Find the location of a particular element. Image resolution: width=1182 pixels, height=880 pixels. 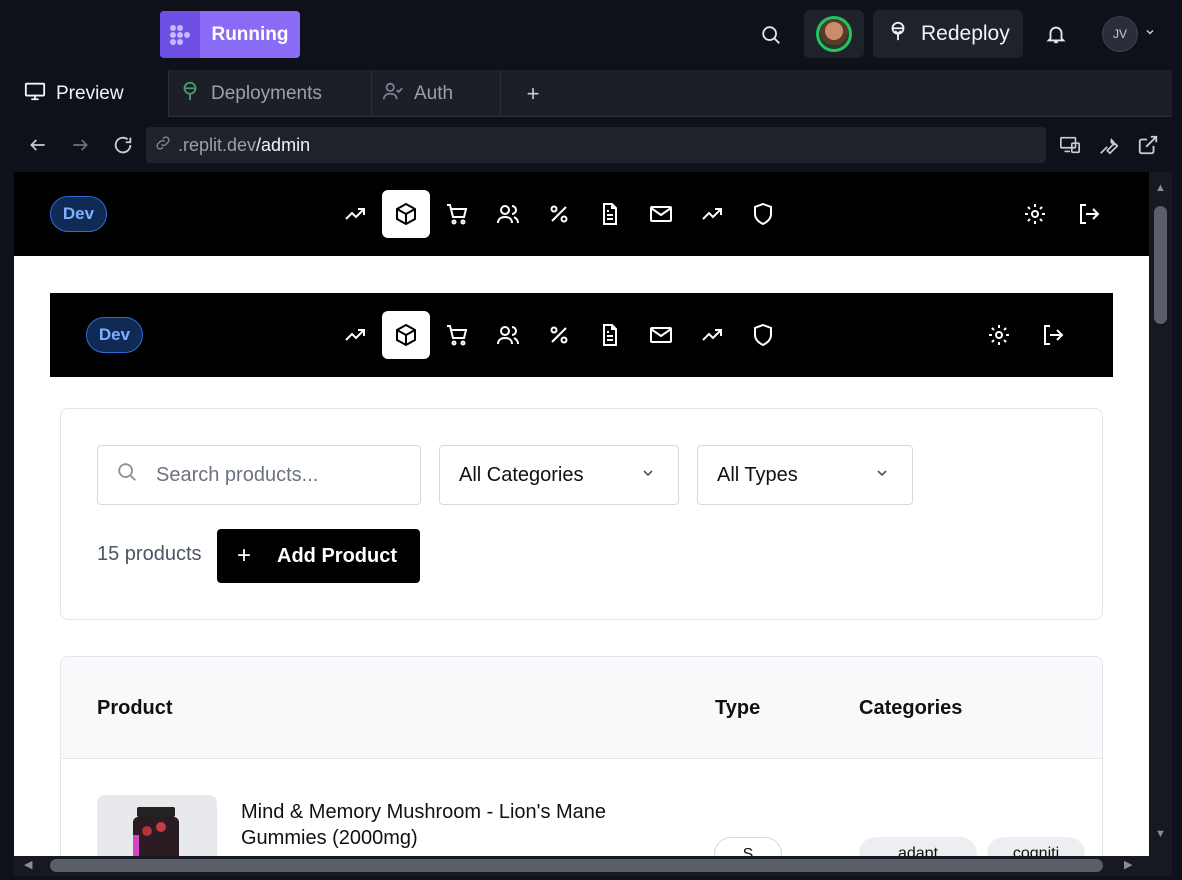

tab-auth: Auth is located at coordinates (436, 93).